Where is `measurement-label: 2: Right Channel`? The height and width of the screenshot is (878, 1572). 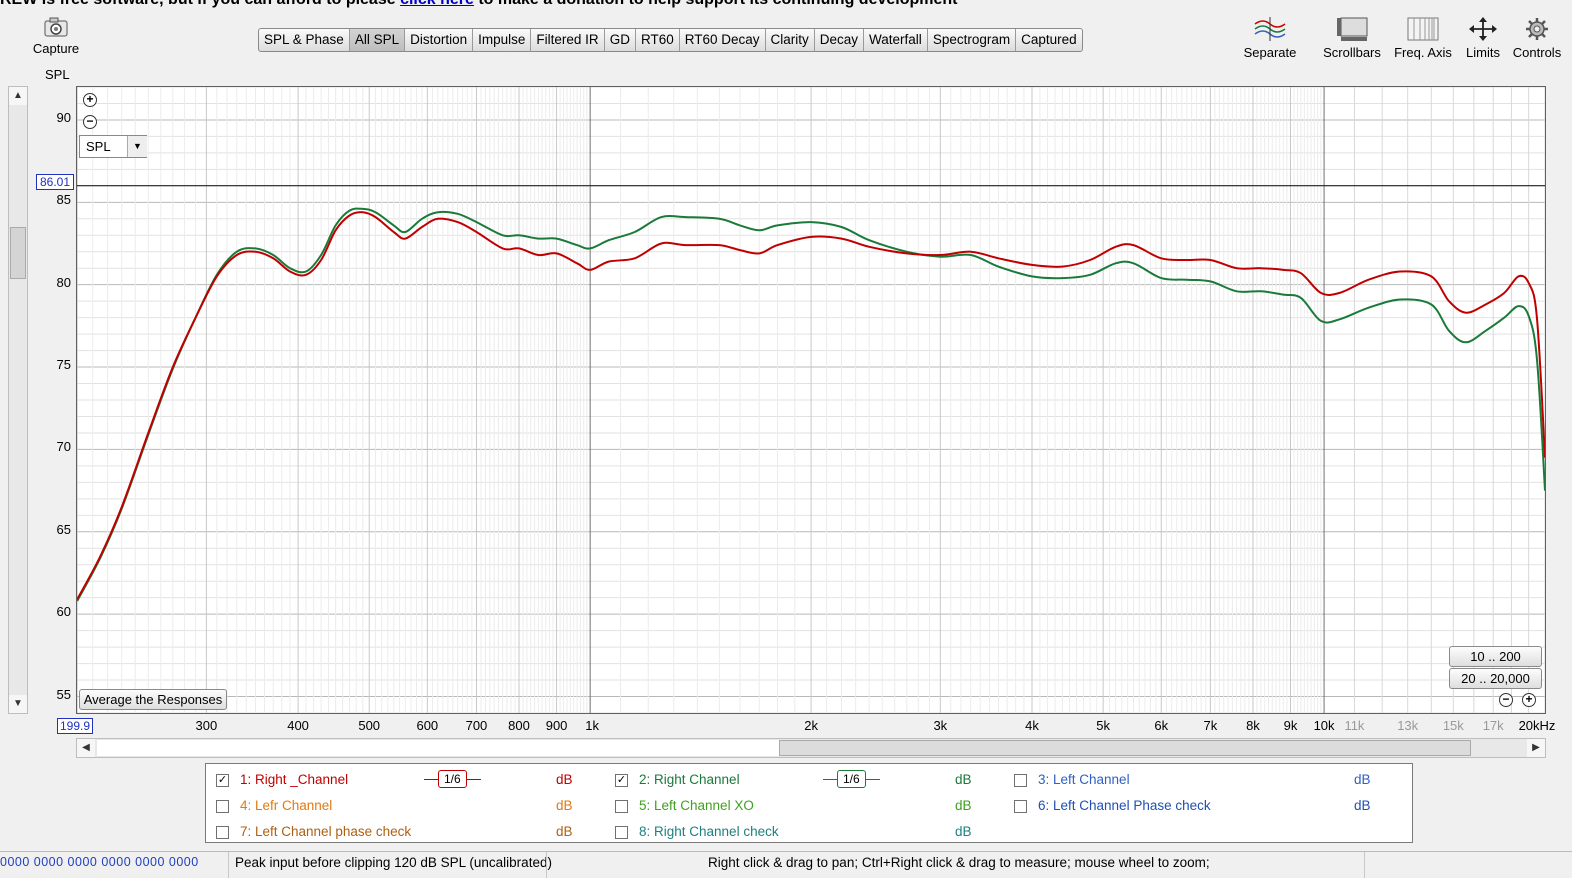
measurement-label: 2: Right Channel is located at coordinates (689, 779).